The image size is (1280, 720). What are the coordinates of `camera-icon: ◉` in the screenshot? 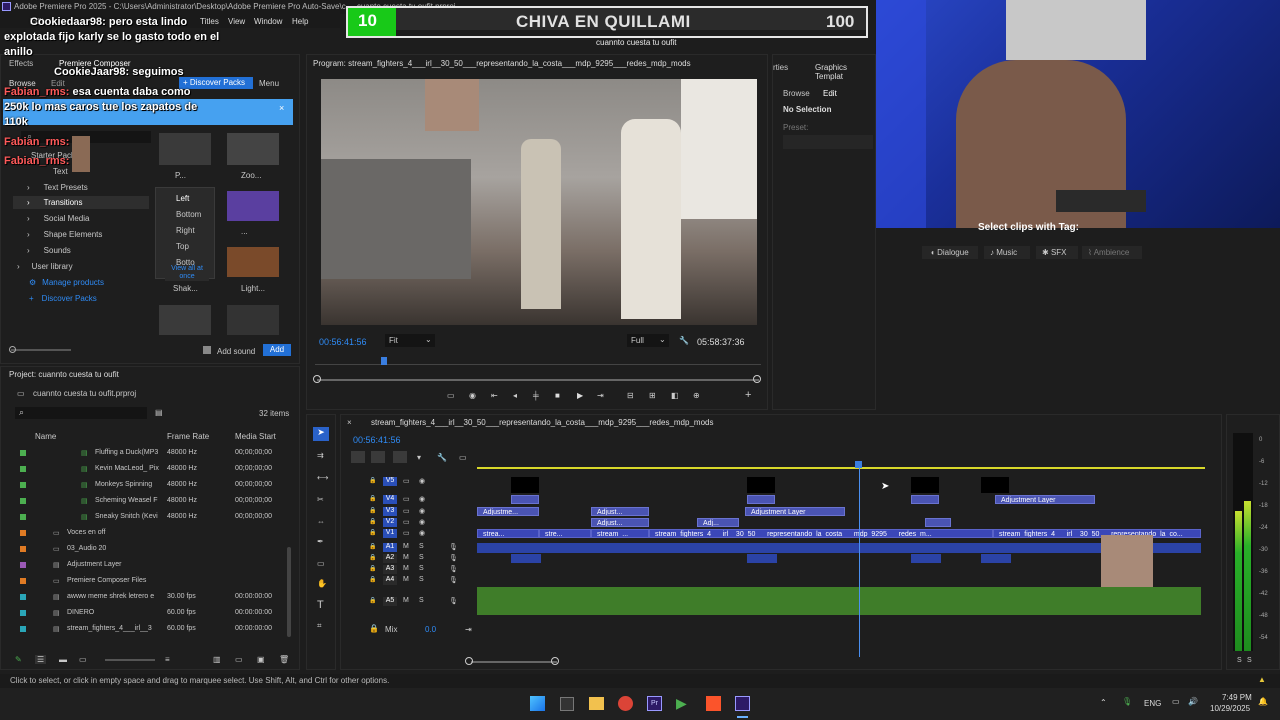 It's located at (472, 395).